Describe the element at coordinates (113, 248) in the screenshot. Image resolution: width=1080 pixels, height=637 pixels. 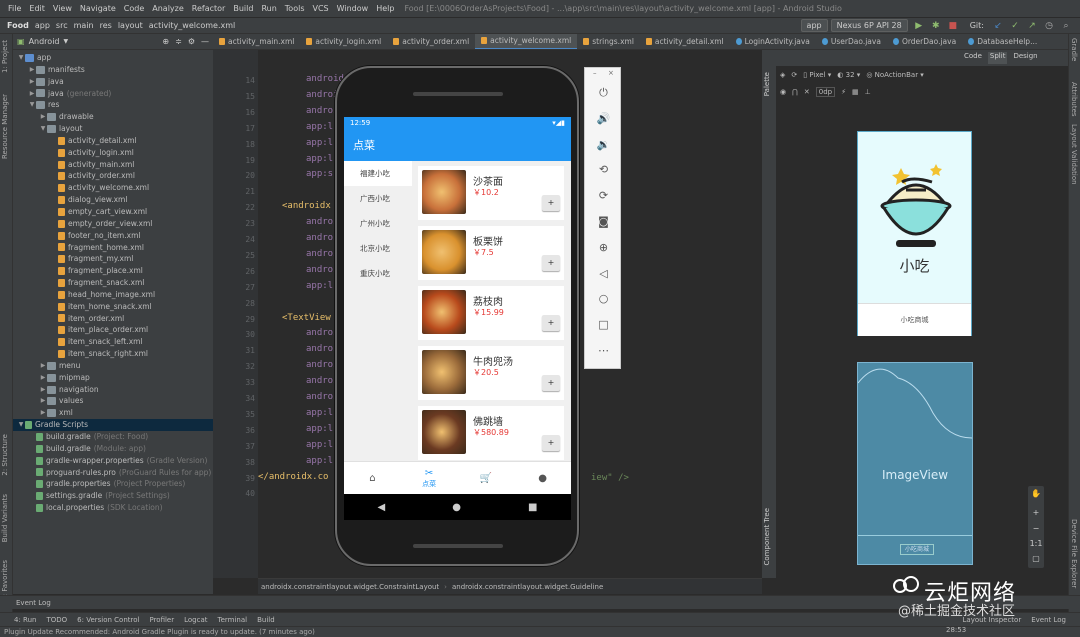
I see `tree-file-item: fragment_home.xml` at that location.